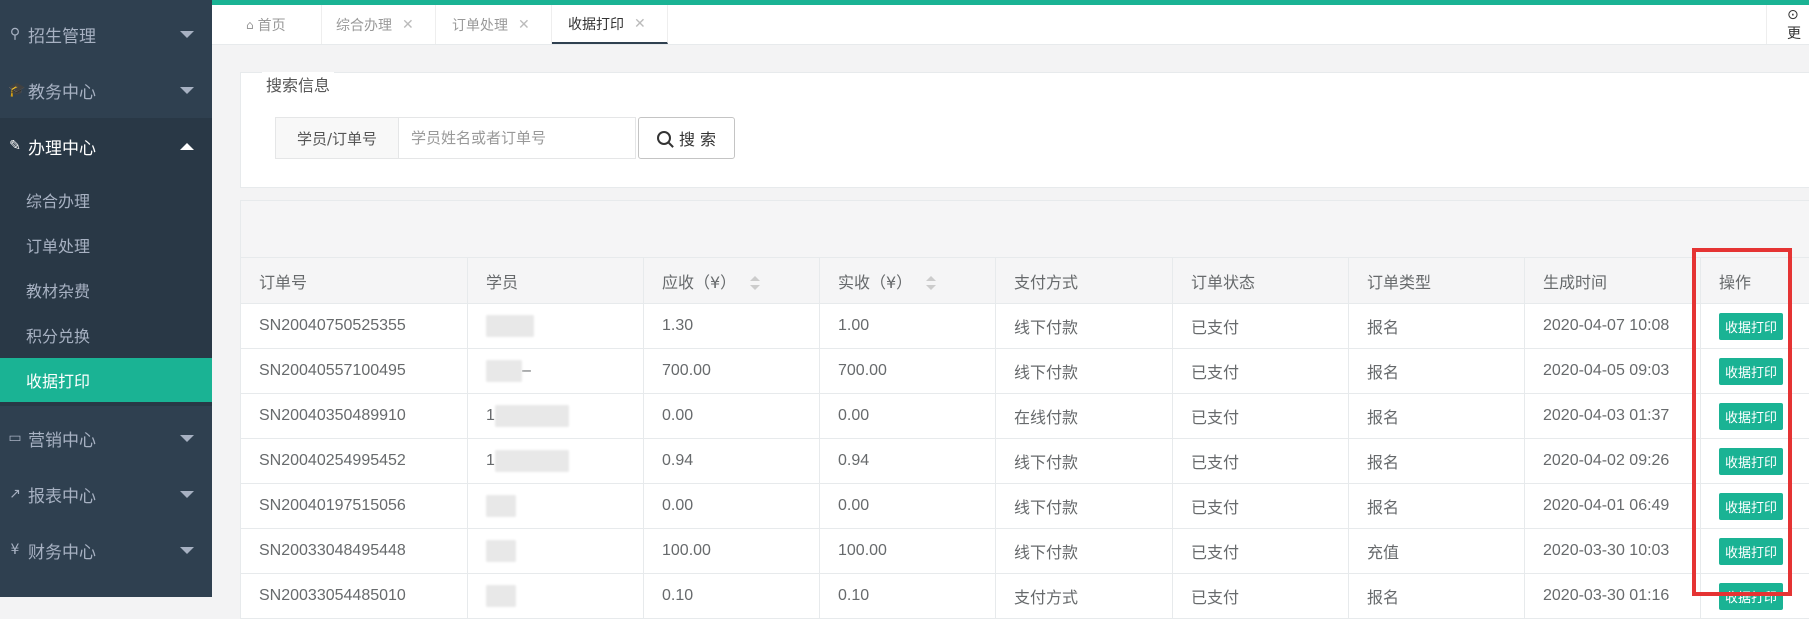  I want to click on yen-icon: ¥, so click(15, 550).